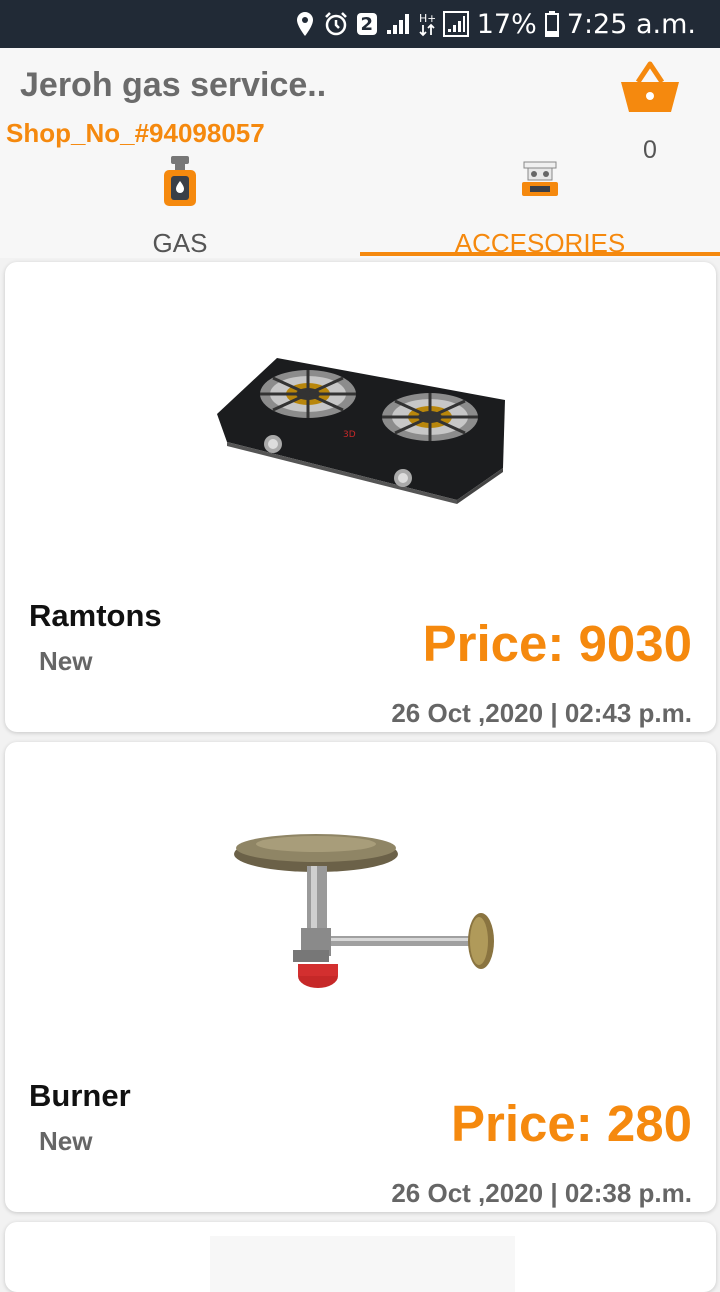 This screenshot has width=720, height=1292. Describe the element at coordinates (349, 435) in the screenshot. I see `svg-text: 3D` at that location.